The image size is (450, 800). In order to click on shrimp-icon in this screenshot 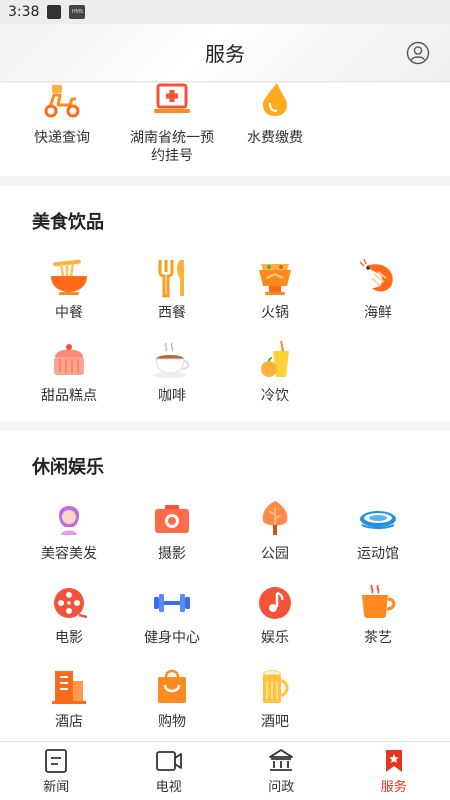, I will do `click(376, 275)`.